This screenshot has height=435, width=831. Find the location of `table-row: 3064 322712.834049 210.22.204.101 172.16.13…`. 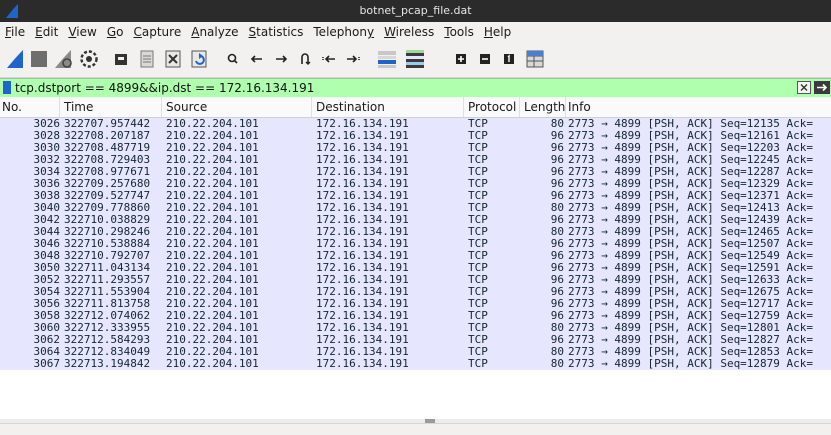

table-row: 3064 322712.834049 210.22.204.101 172.16.13… is located at coordinates (415, 352).